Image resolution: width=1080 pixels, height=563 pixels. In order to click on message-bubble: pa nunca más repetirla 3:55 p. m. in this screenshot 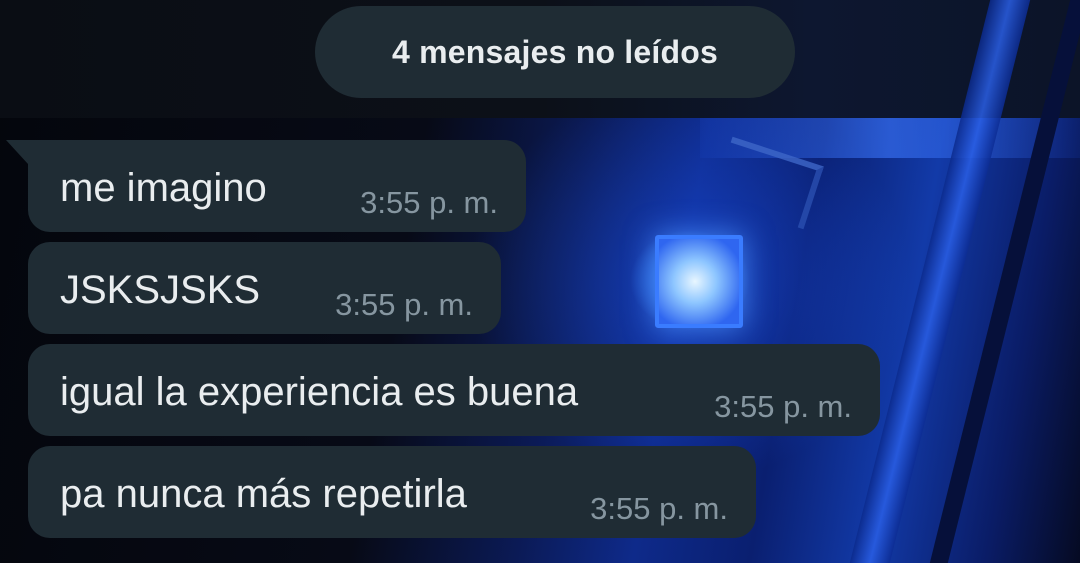, I will do `click(392, 492)`.